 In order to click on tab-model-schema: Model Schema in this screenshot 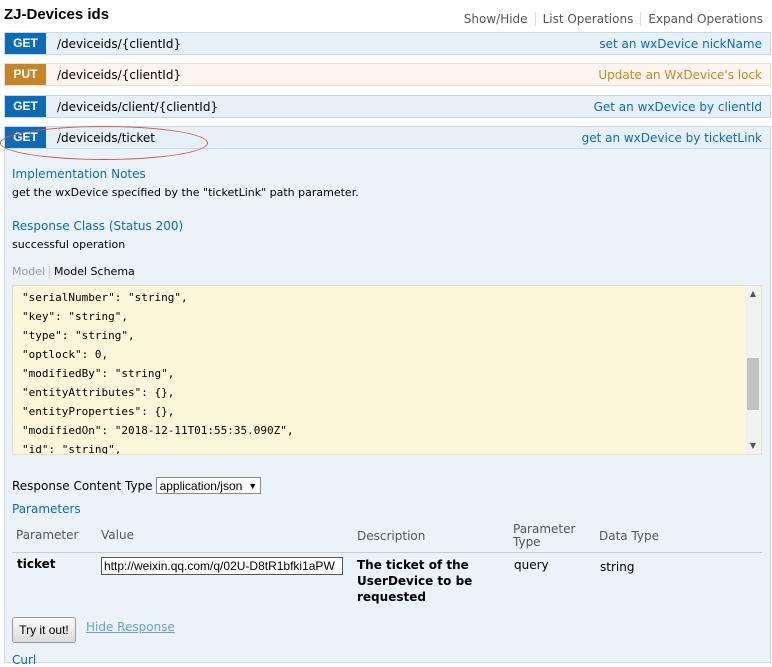, I will do `click(94, 271)`.